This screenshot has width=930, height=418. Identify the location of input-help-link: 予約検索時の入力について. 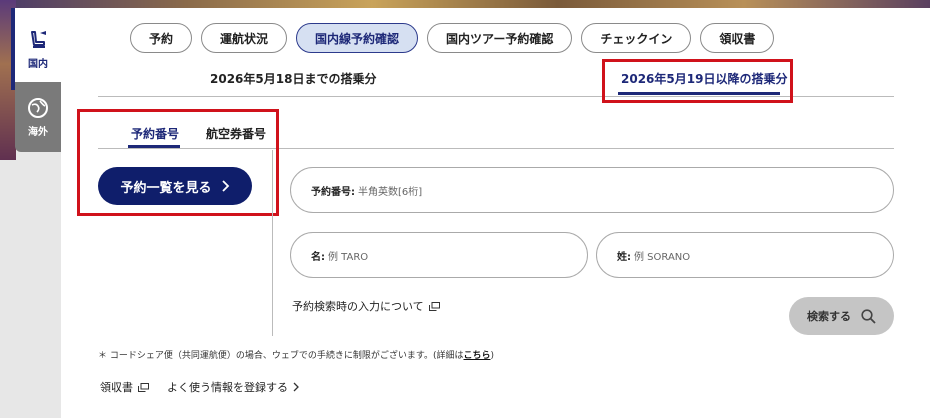
(366, 306).